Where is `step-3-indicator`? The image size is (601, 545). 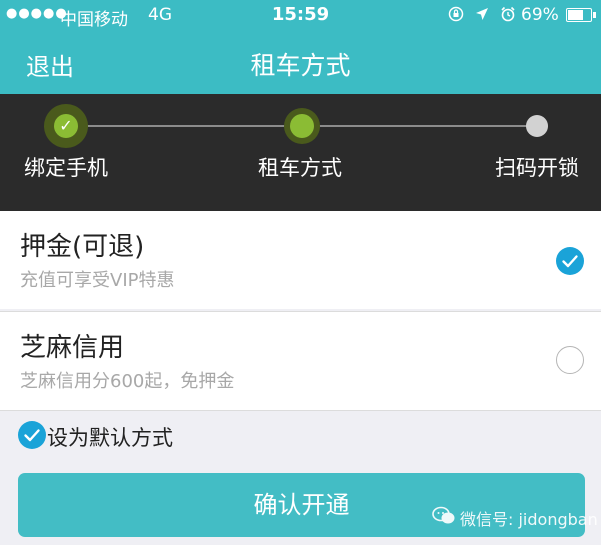
step-3-indicator is located at coordinates (537, 126).